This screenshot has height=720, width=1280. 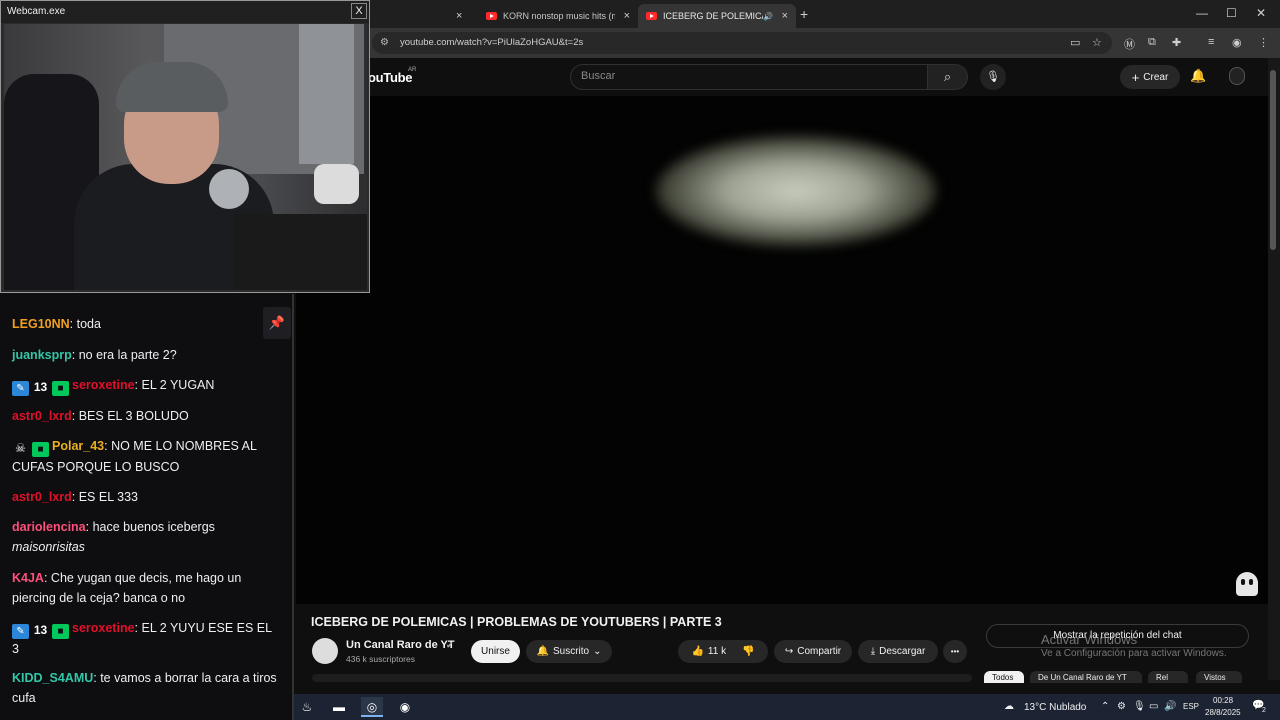 What do you see at coordinates (1121, 706) in the screenshot?
I see `tray-app-icon: ⚙` at bounding box center [1121, 706].